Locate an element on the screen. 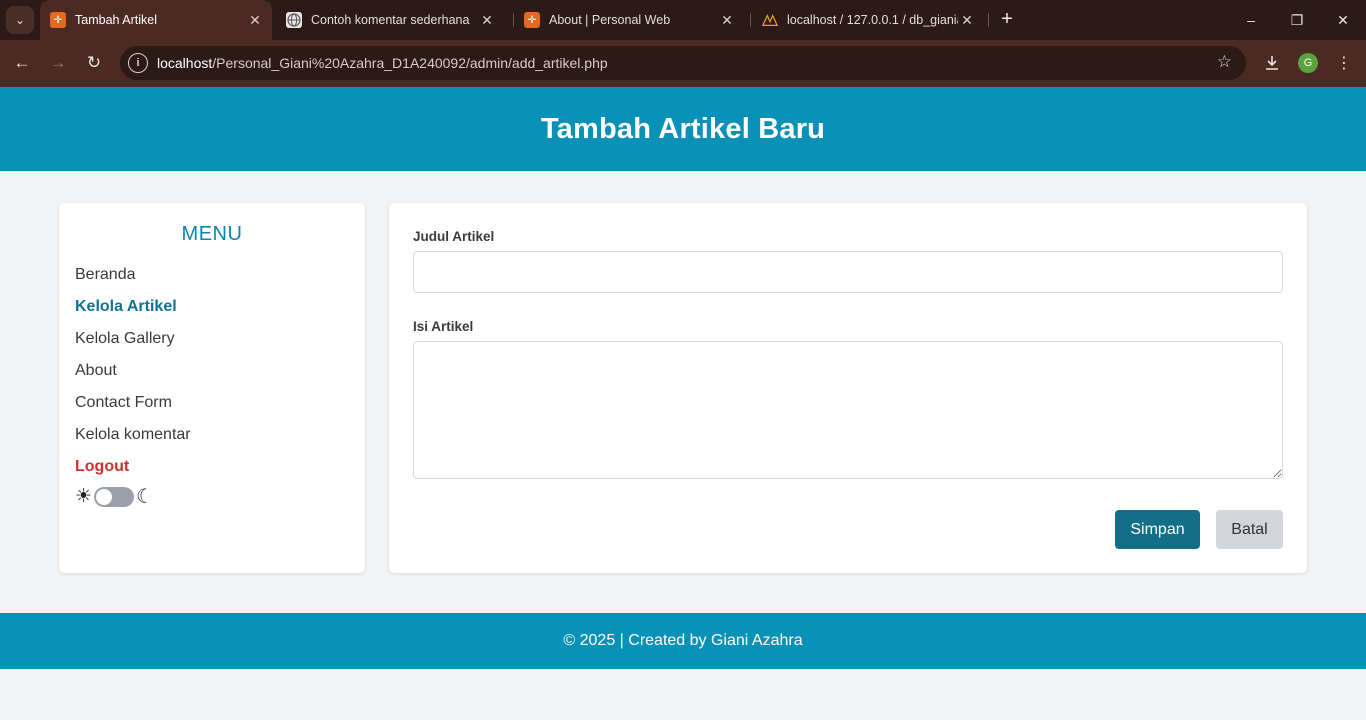 The image size is (1366, 720). sidebar-item-kelola-artikel: Kelola Artikel is located at coordinates (126, 307).